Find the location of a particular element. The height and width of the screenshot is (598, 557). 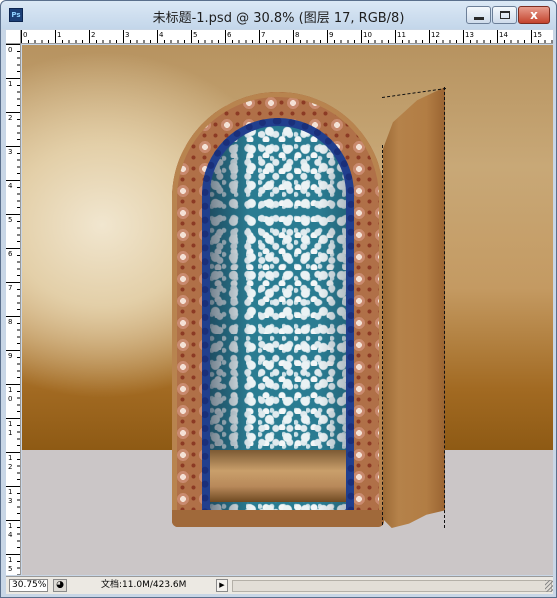

maximize-icon is located at coordinates (505, 15).